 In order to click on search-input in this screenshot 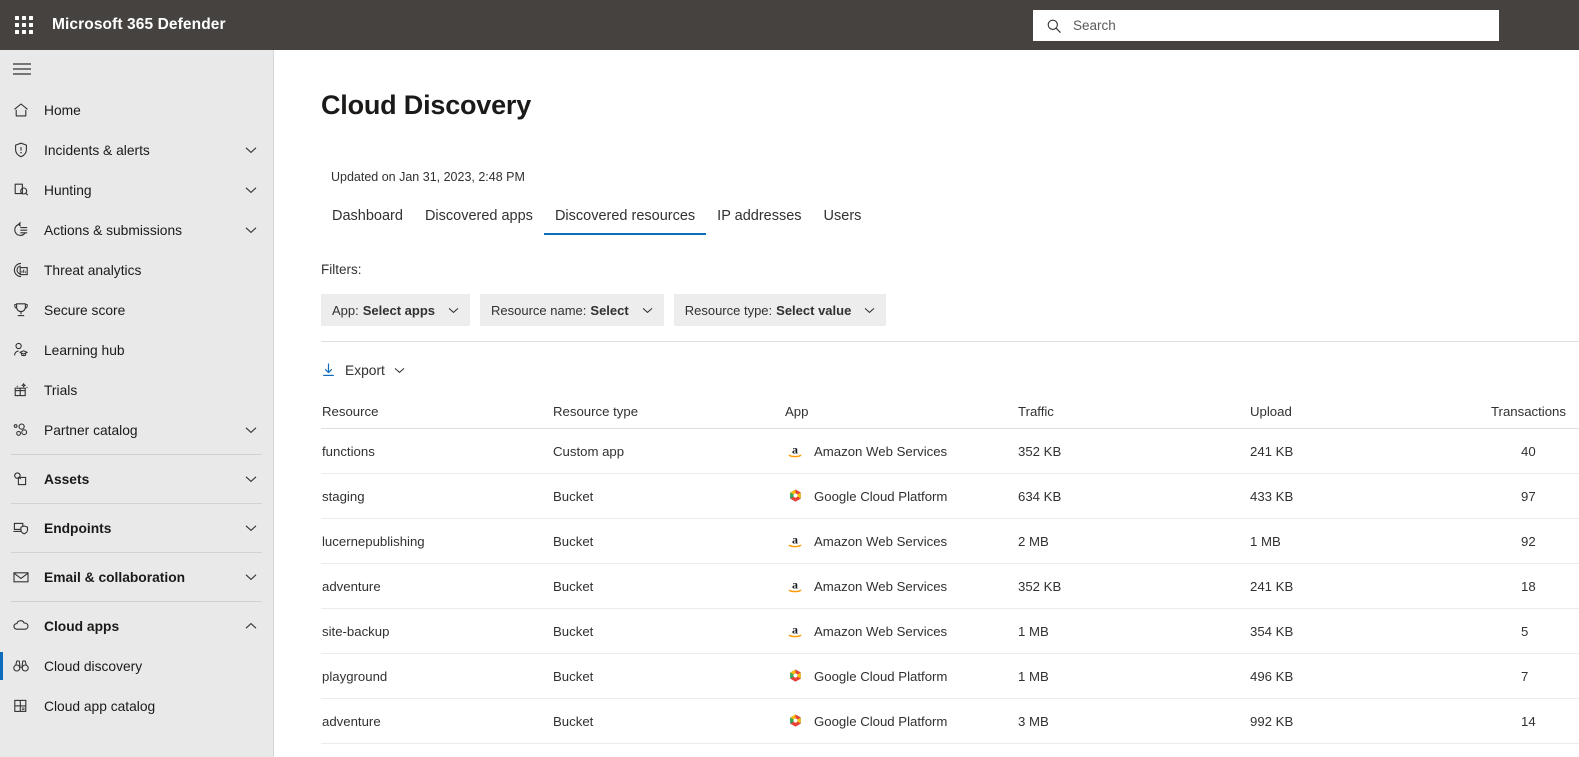, I will do `click(1277, 25)`.